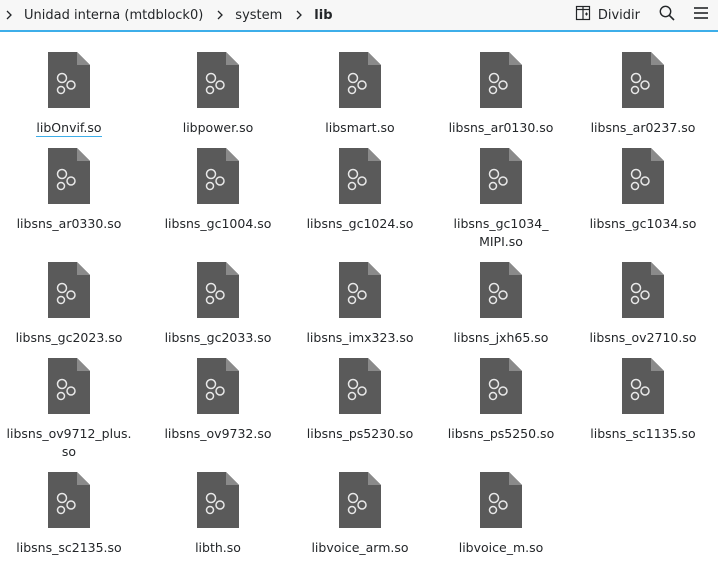  What do you see at coordinates (360, 433) in the screenshot?
I see `file-name: libsns_ps5230.so` at bounding box center [360, 433].